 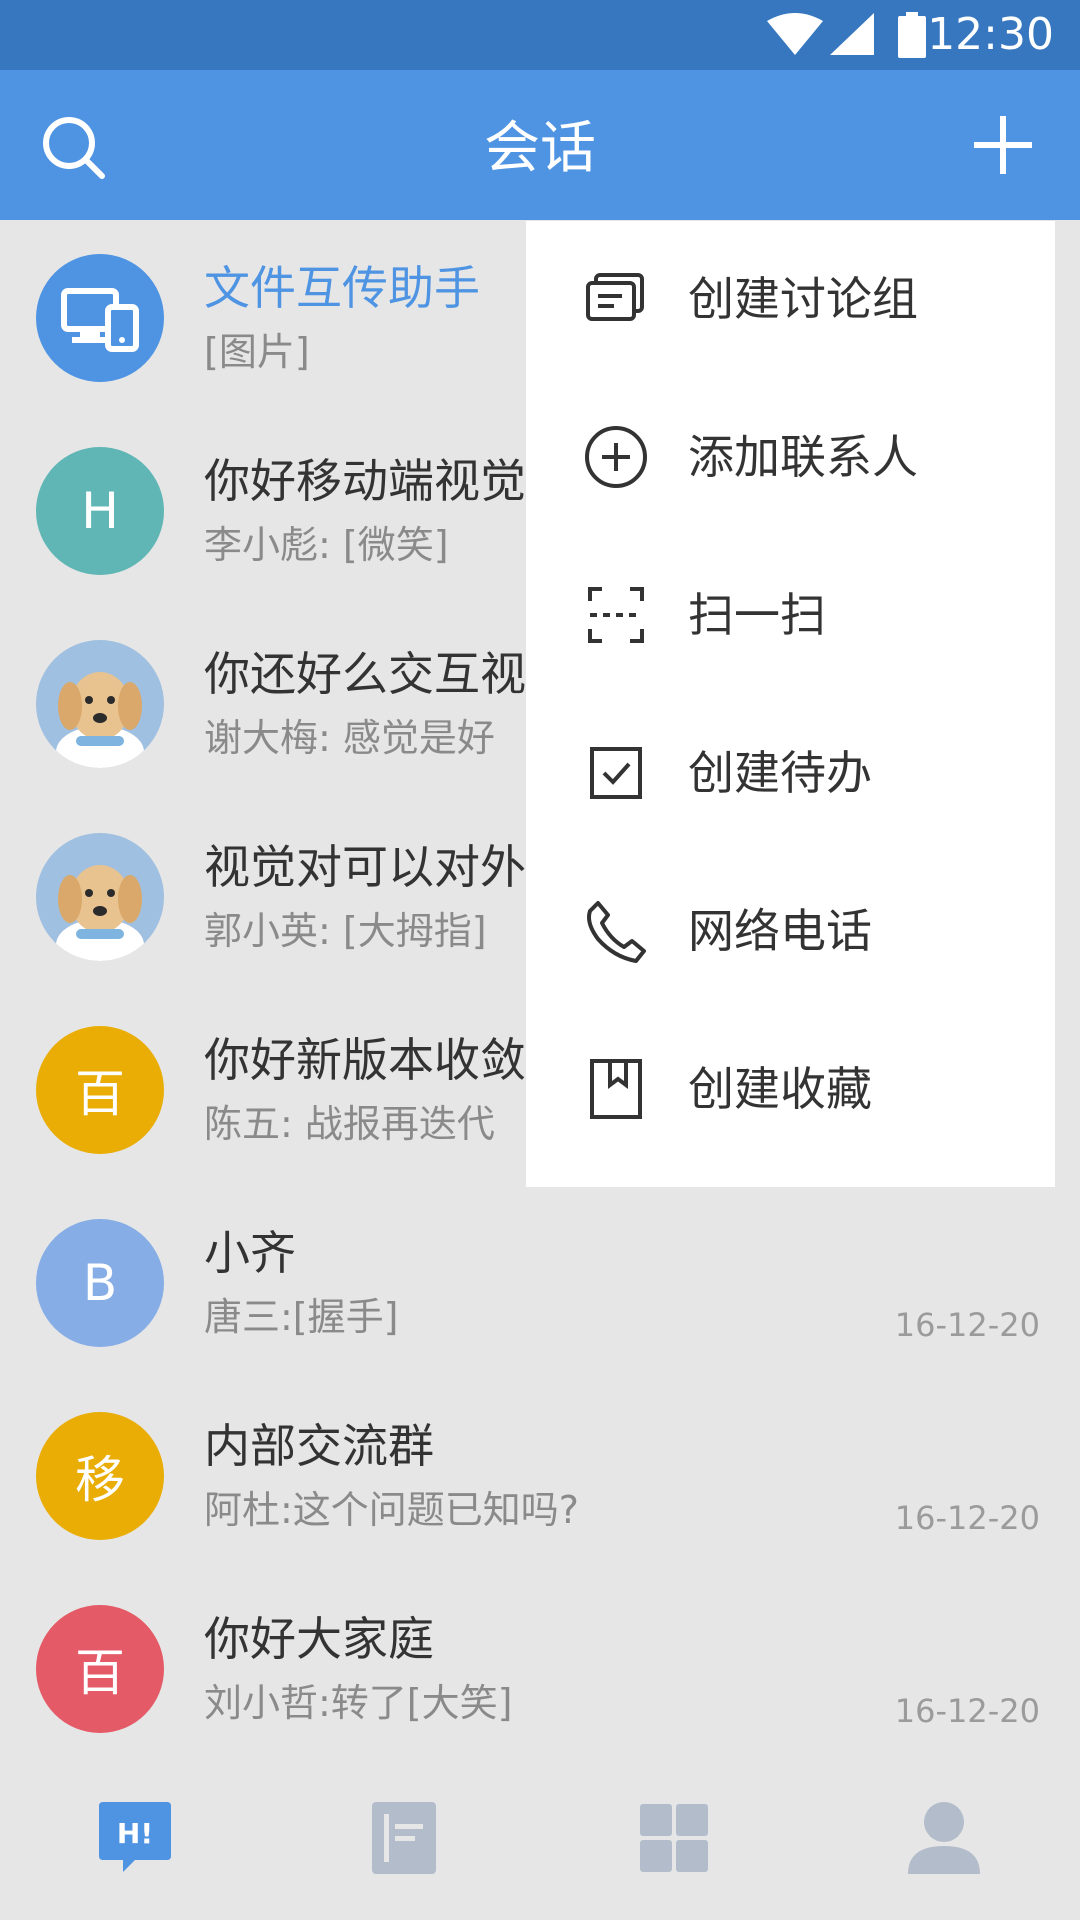 What do you see at coordinates (342, 288) in the screenshot?
I see `conversation-name: 文件互传助手` at bounding box center [342, 288].